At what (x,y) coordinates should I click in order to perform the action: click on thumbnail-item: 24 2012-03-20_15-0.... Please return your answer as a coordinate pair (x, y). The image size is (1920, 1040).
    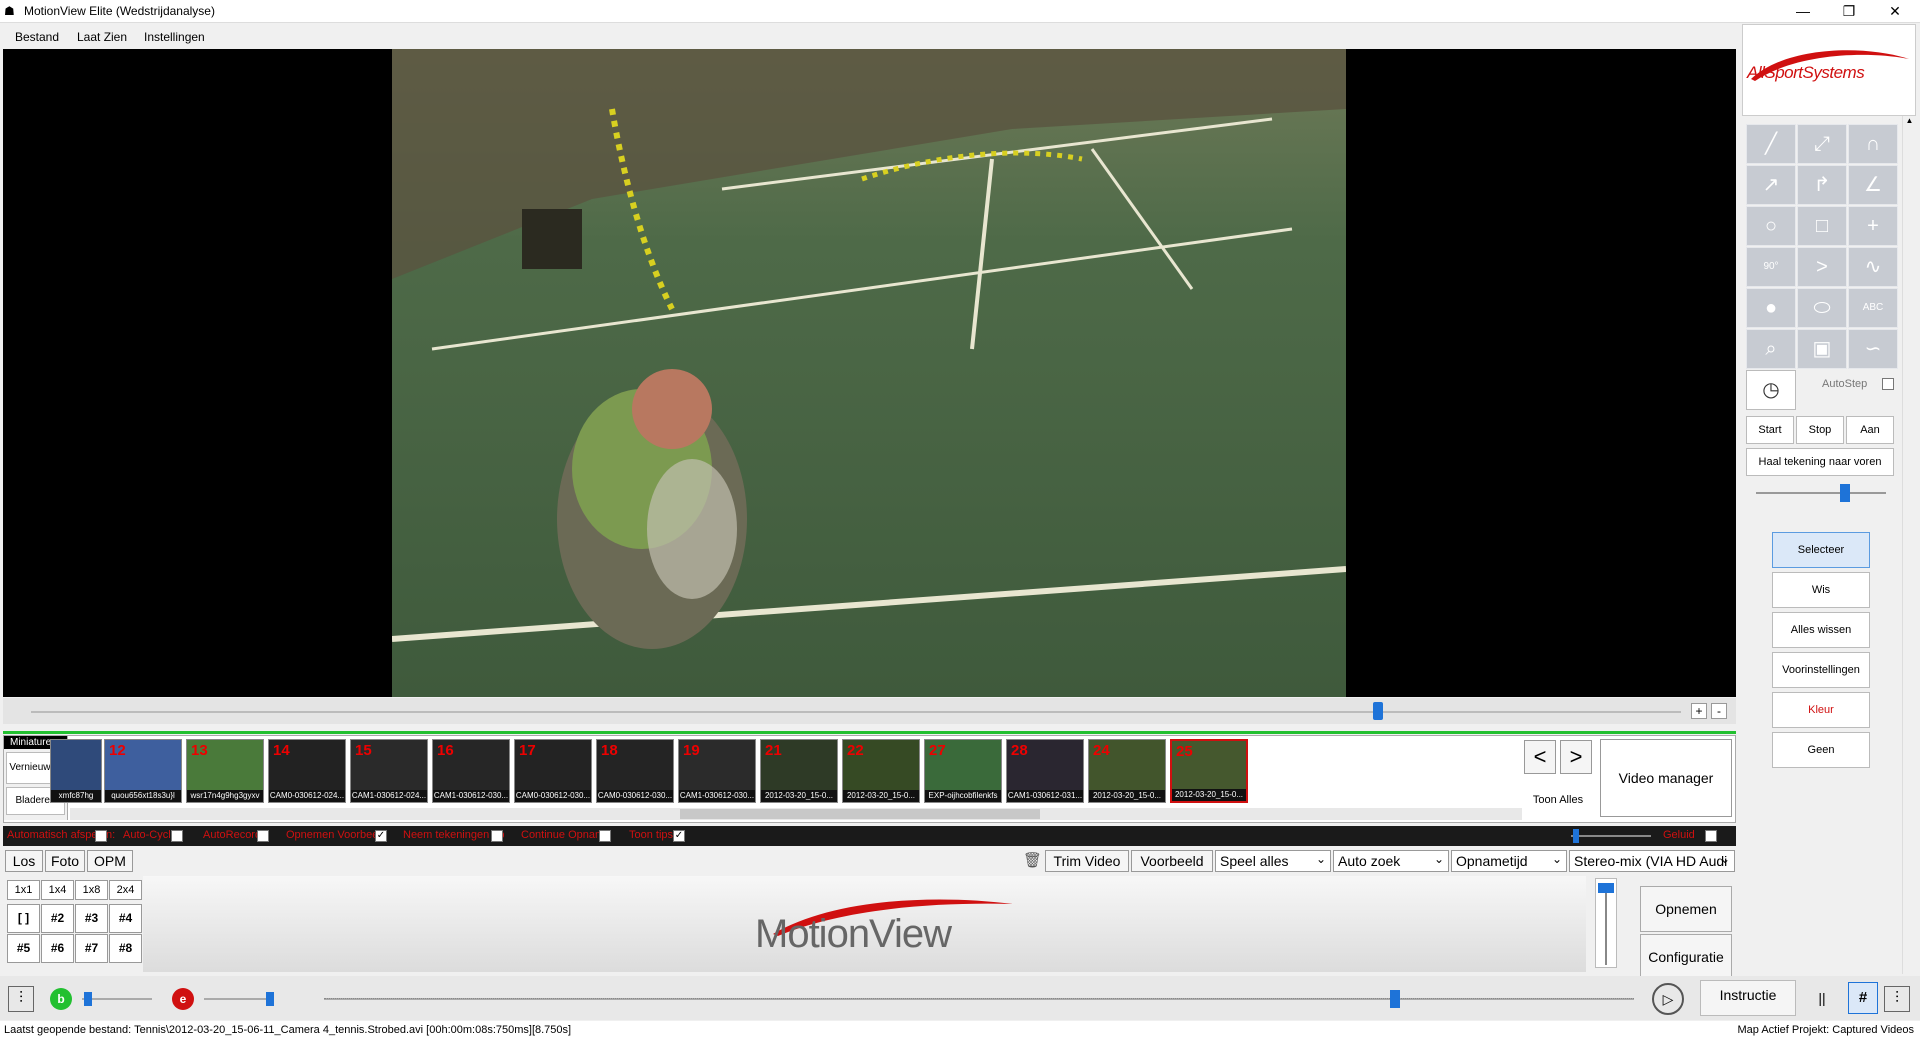
    Looking at the image, I should click on (1127, 771).